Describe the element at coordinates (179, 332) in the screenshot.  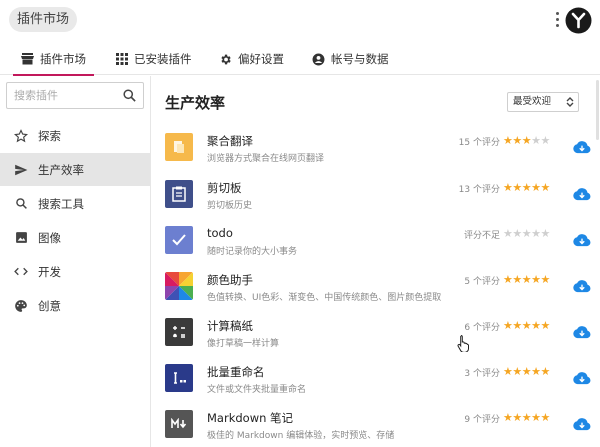
I see `calculator-icon` at that location.